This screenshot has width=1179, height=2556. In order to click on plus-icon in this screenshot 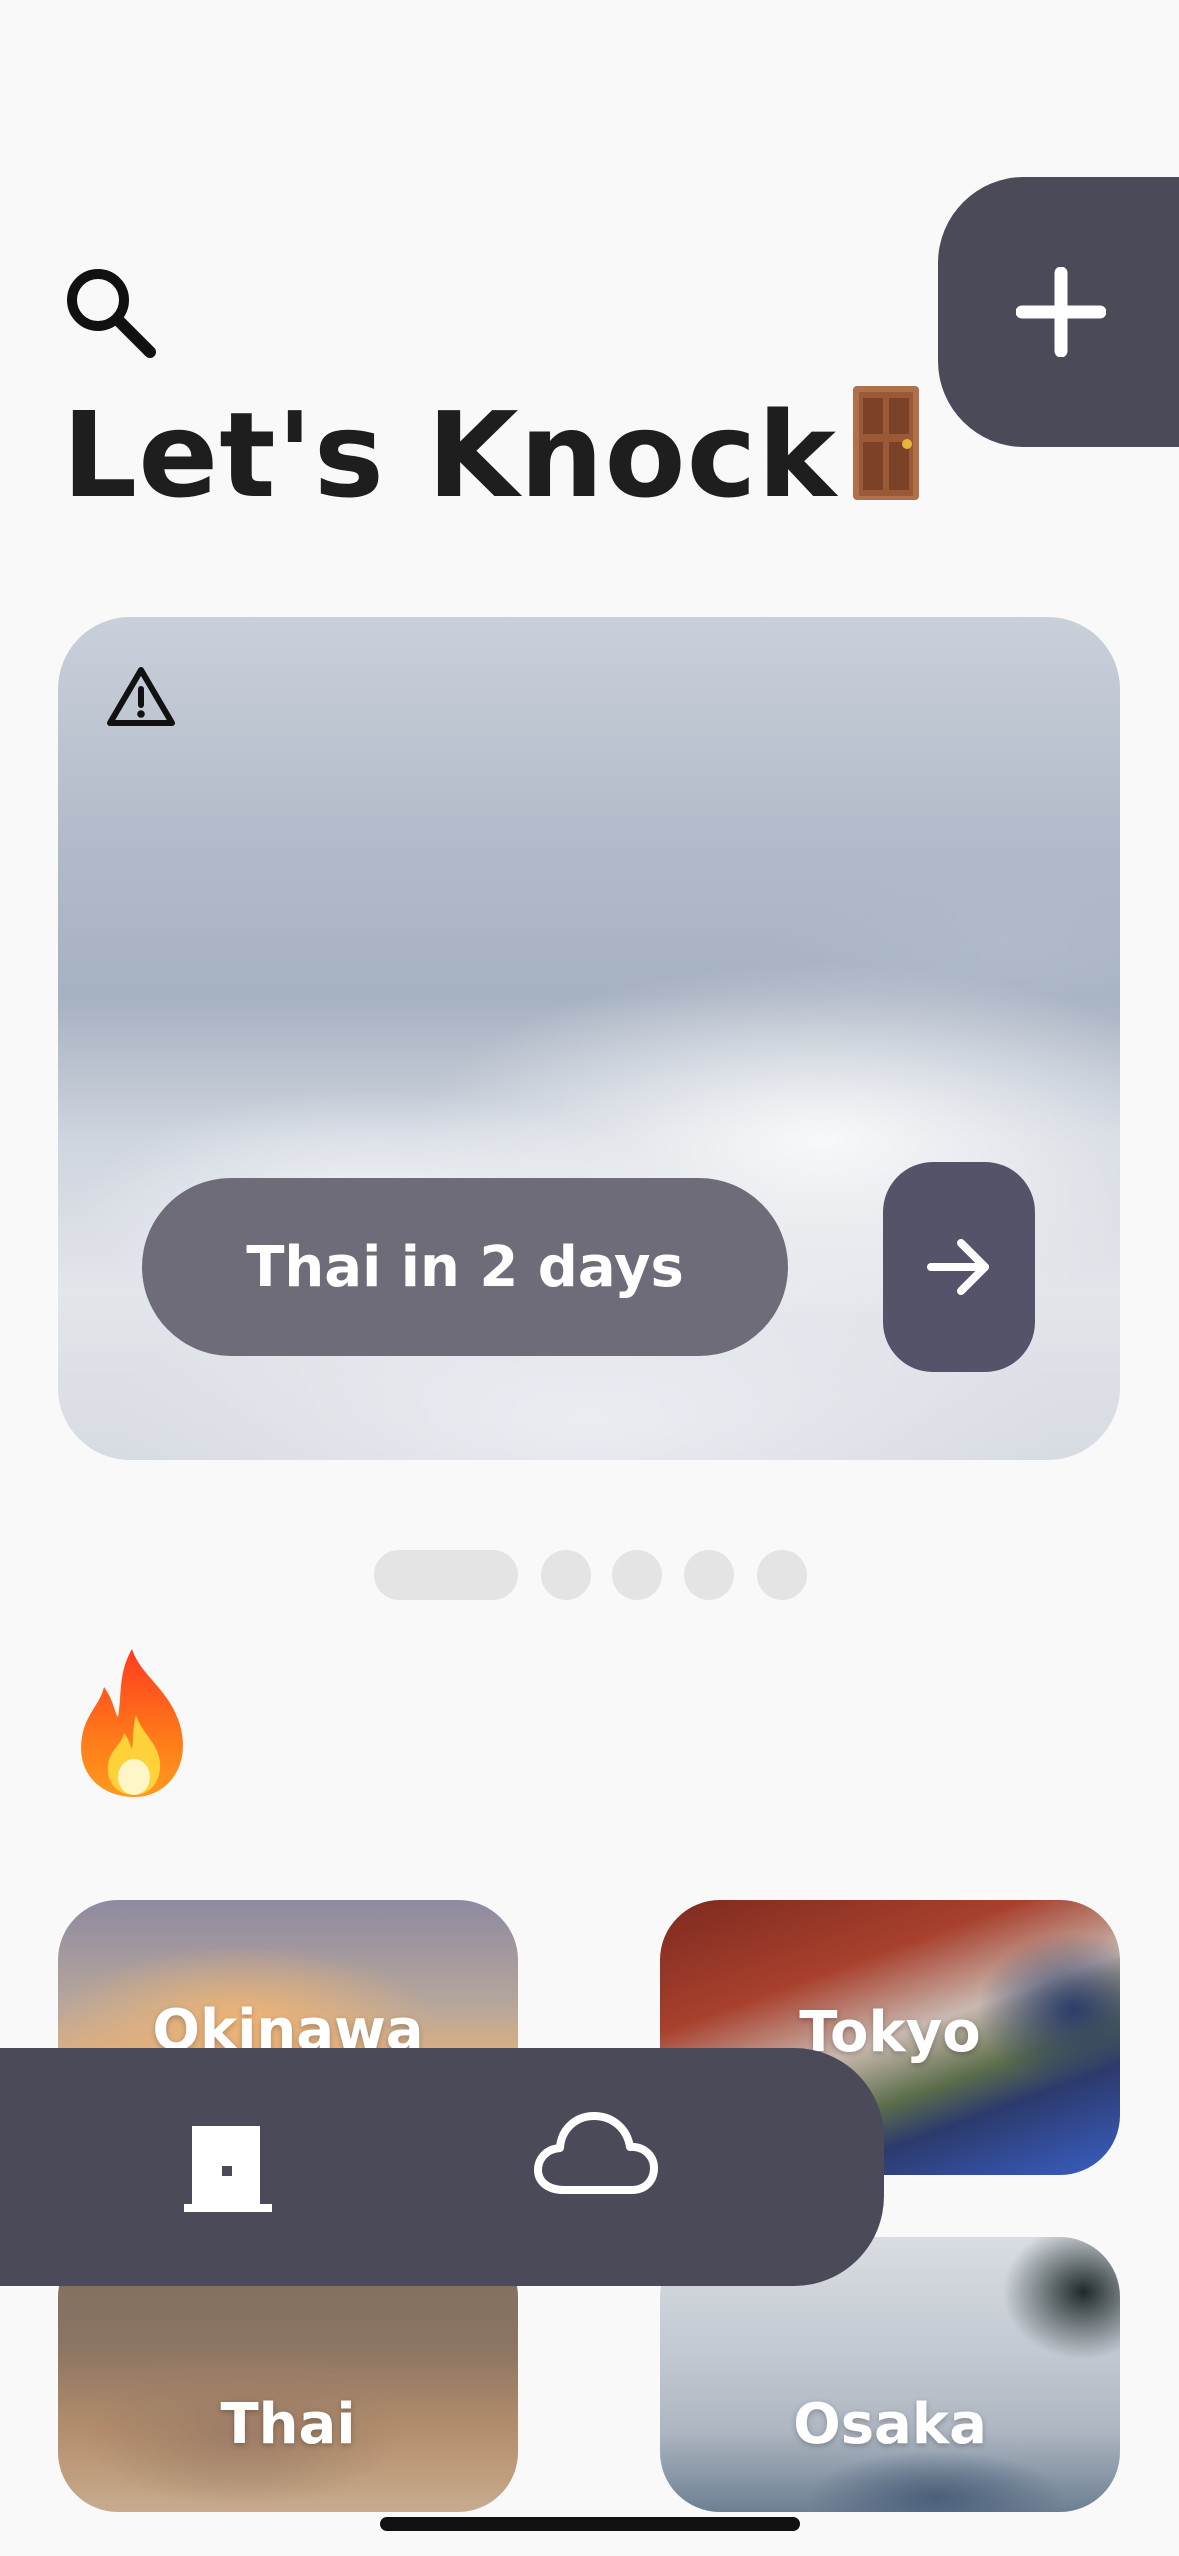, I will do `click(1061, 312)`.